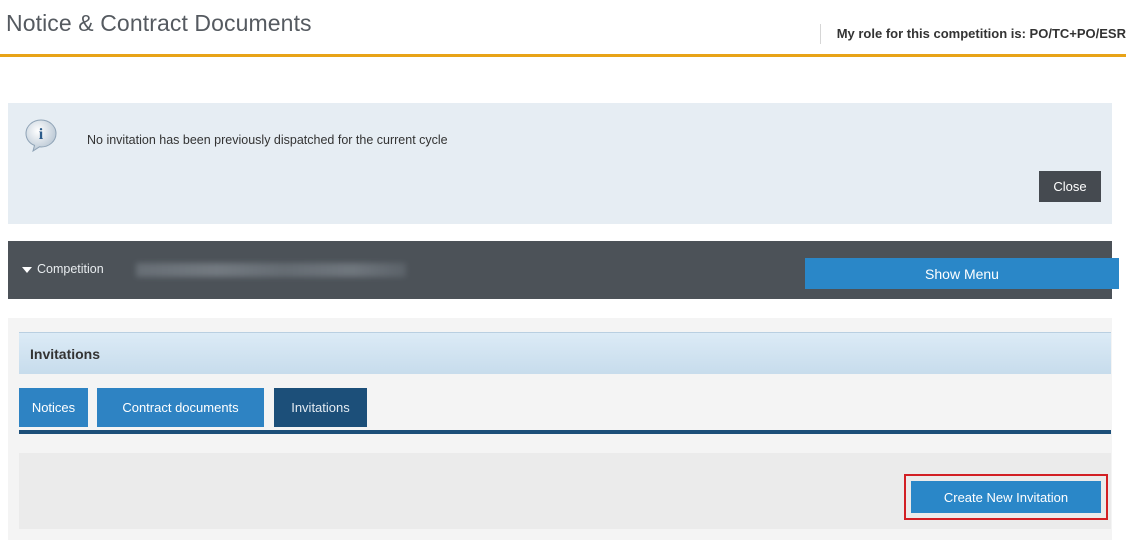  Describe the element at coordinates (320, 407) in the screenshot. I see `tab-invitations: Invitations` at that location.